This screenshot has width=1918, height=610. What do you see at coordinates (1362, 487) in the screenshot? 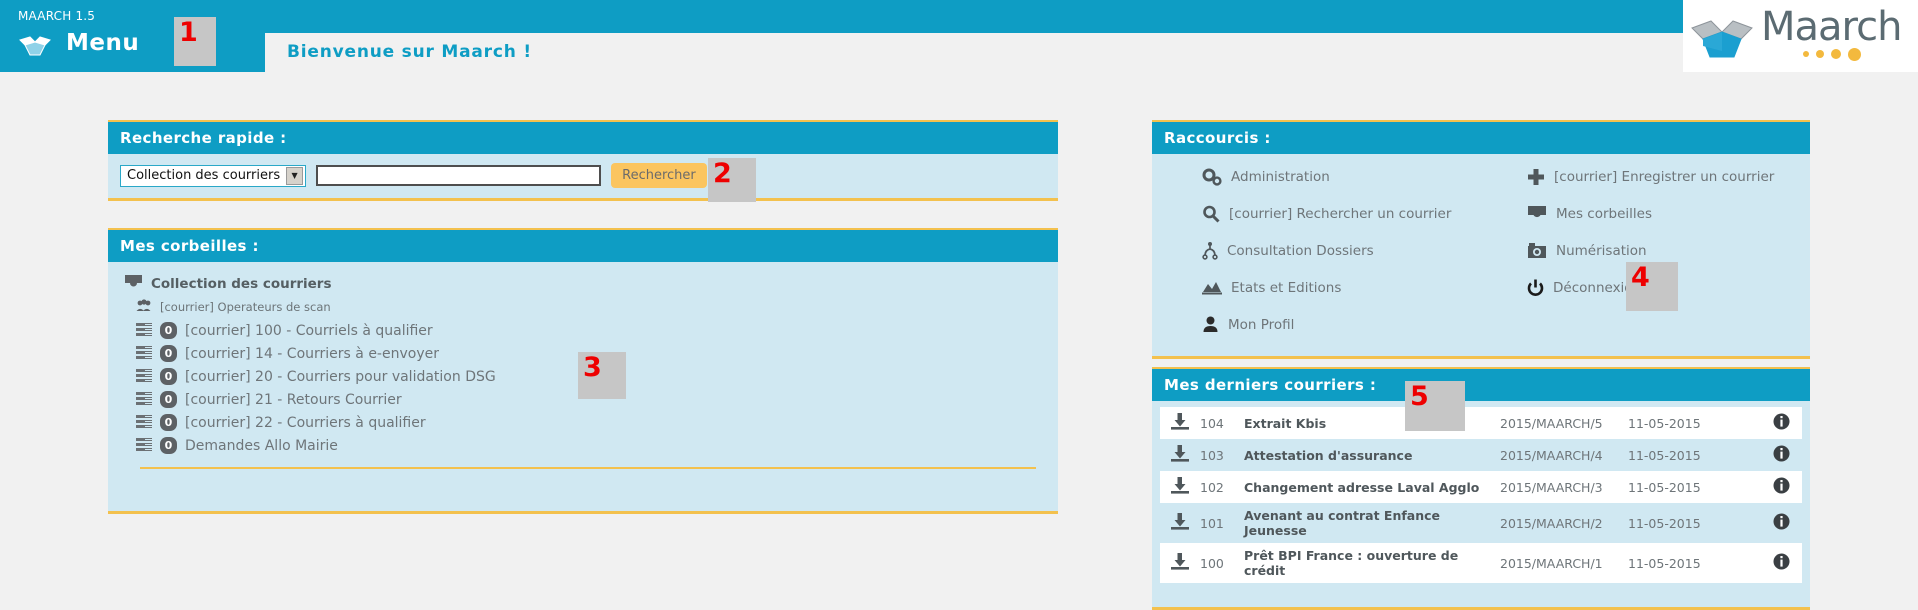
I see `mail-title: Changement adresse Laval Agglo` at bounding box center [1362, 487].